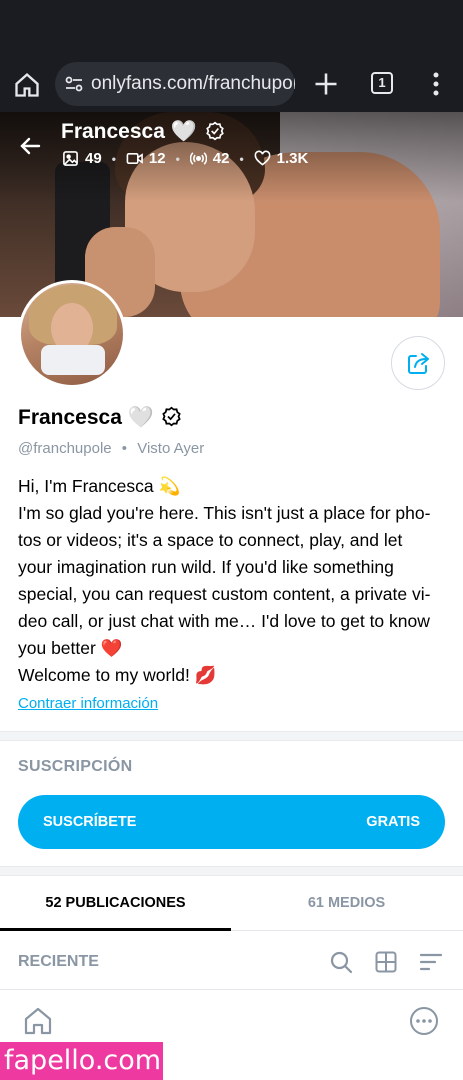  I want to click on header-name: Francesca 🤍, so click(143, 132).